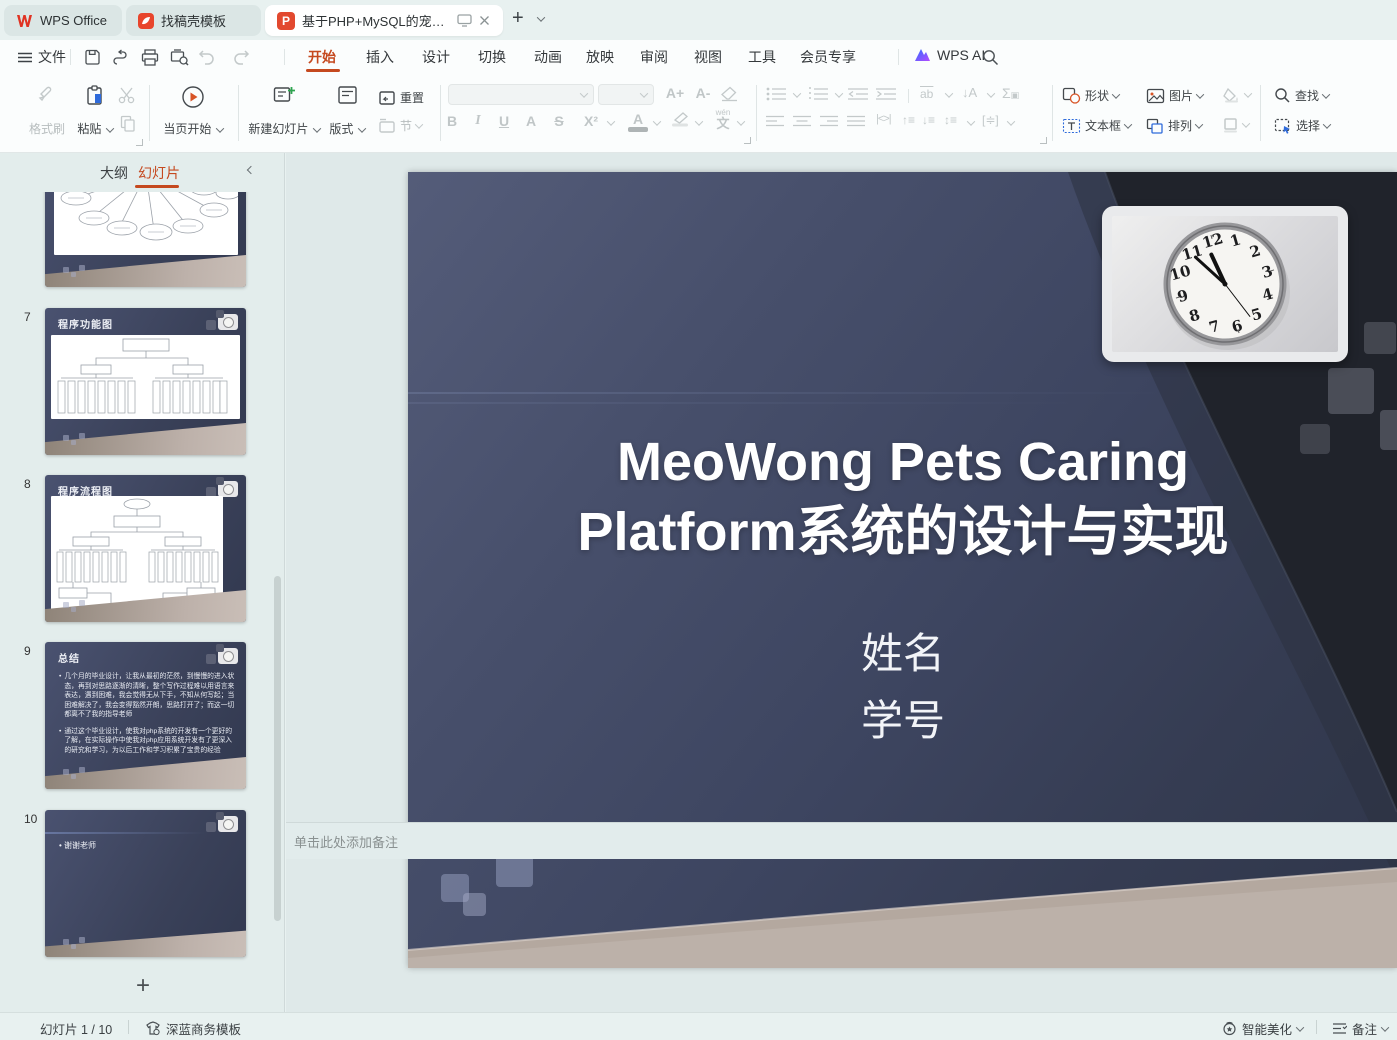 The image size is (1397, 1040). Describe the element at coordinates (903, 532) in the screenshot. I see `slide-title-line2: Platform系统的设计与实现` at that location.